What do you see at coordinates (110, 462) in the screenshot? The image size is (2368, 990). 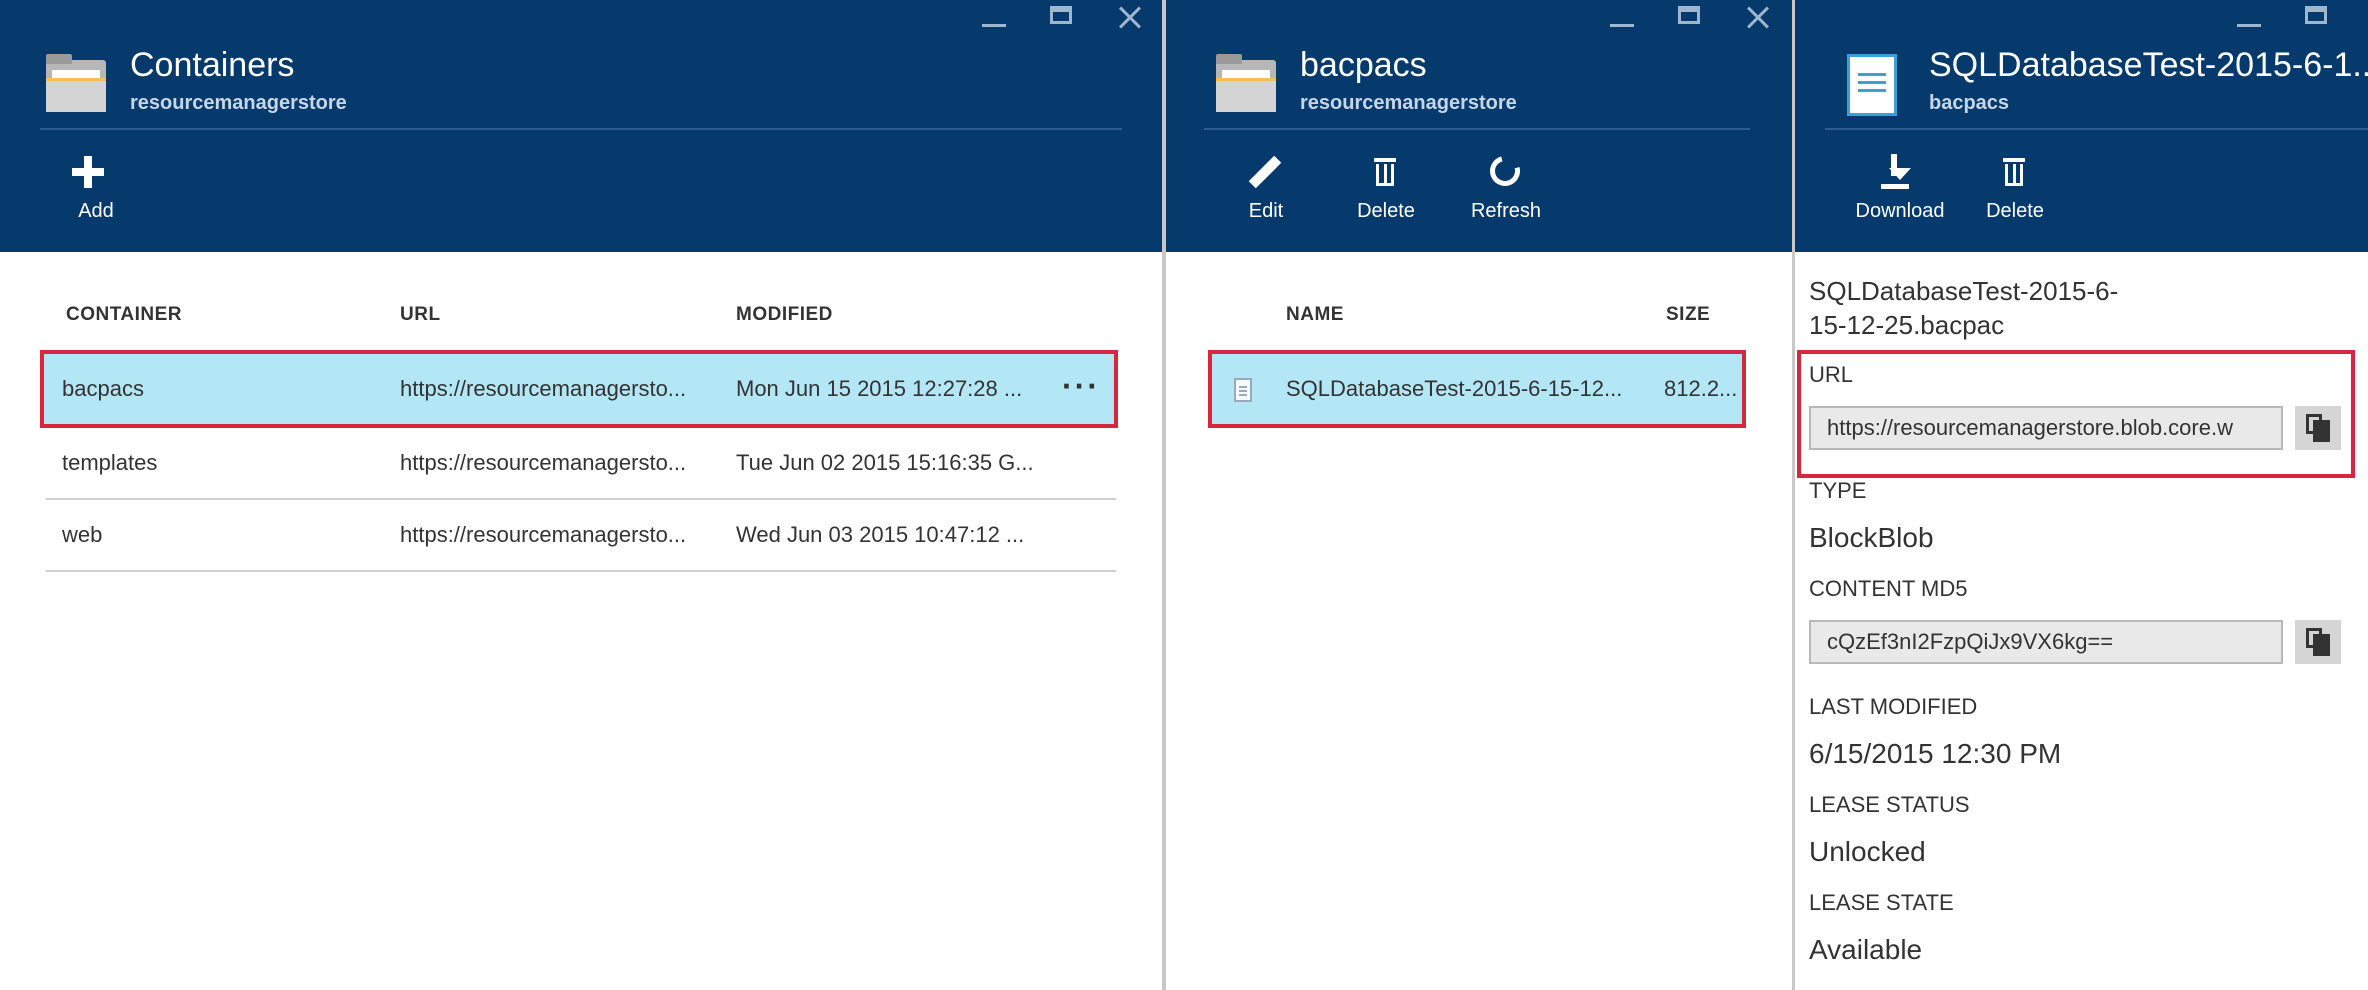 I see `cell-container: templates` at bounding box center [110, 462].